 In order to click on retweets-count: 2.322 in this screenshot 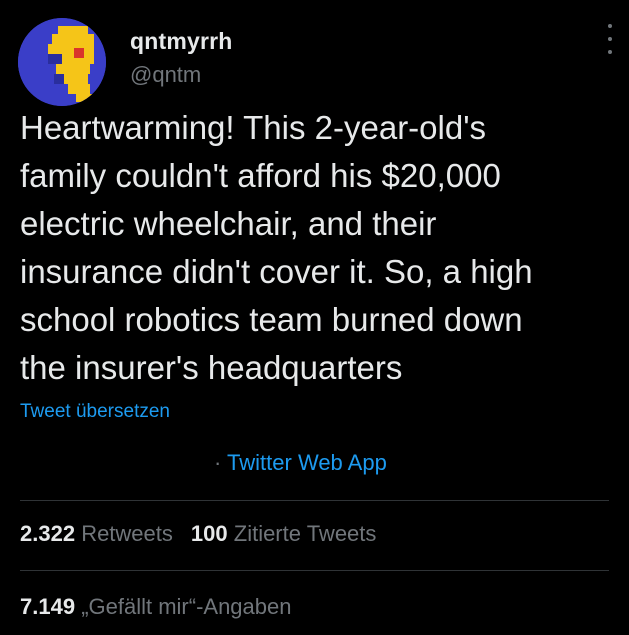, I will do `click(48, 533)`.